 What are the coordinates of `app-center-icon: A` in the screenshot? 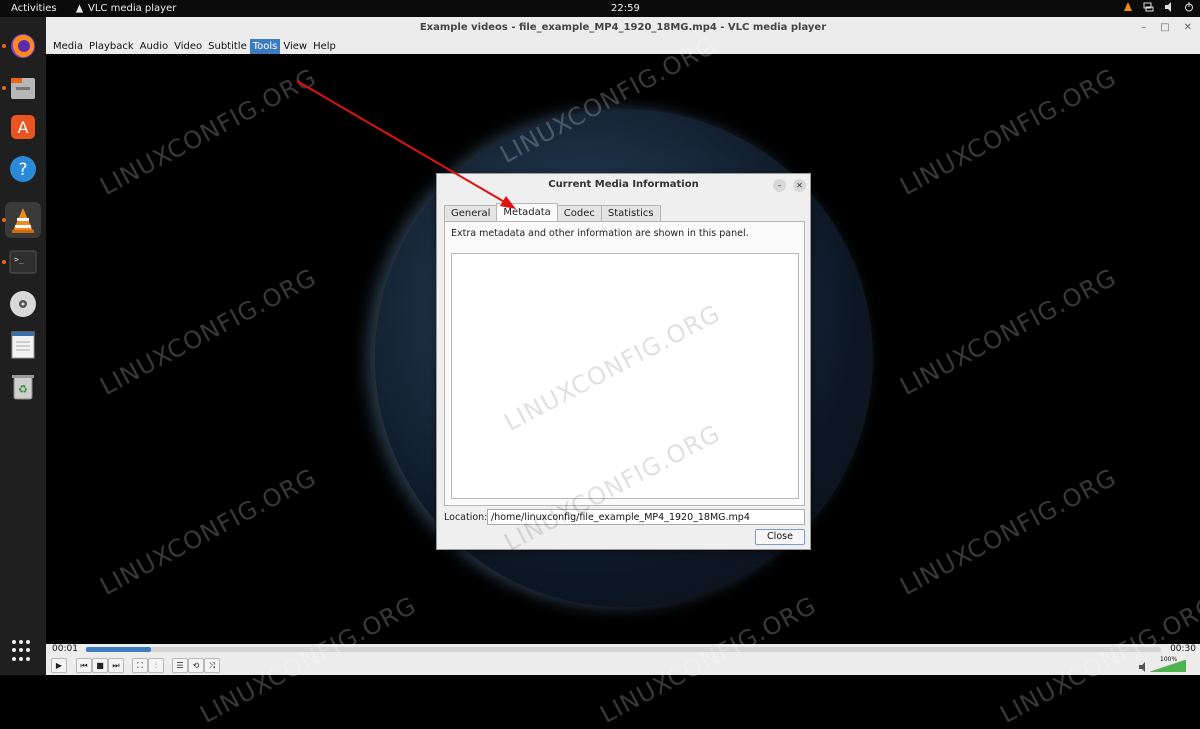 It's located at (23, 127).